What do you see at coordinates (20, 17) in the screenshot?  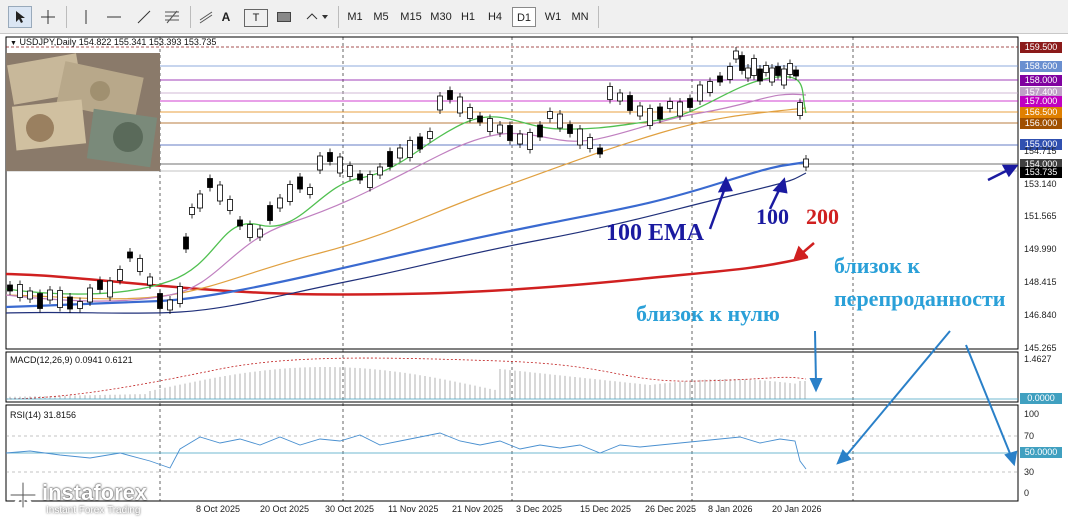 I see `cursor-icon` at bounding box center [20, 17].